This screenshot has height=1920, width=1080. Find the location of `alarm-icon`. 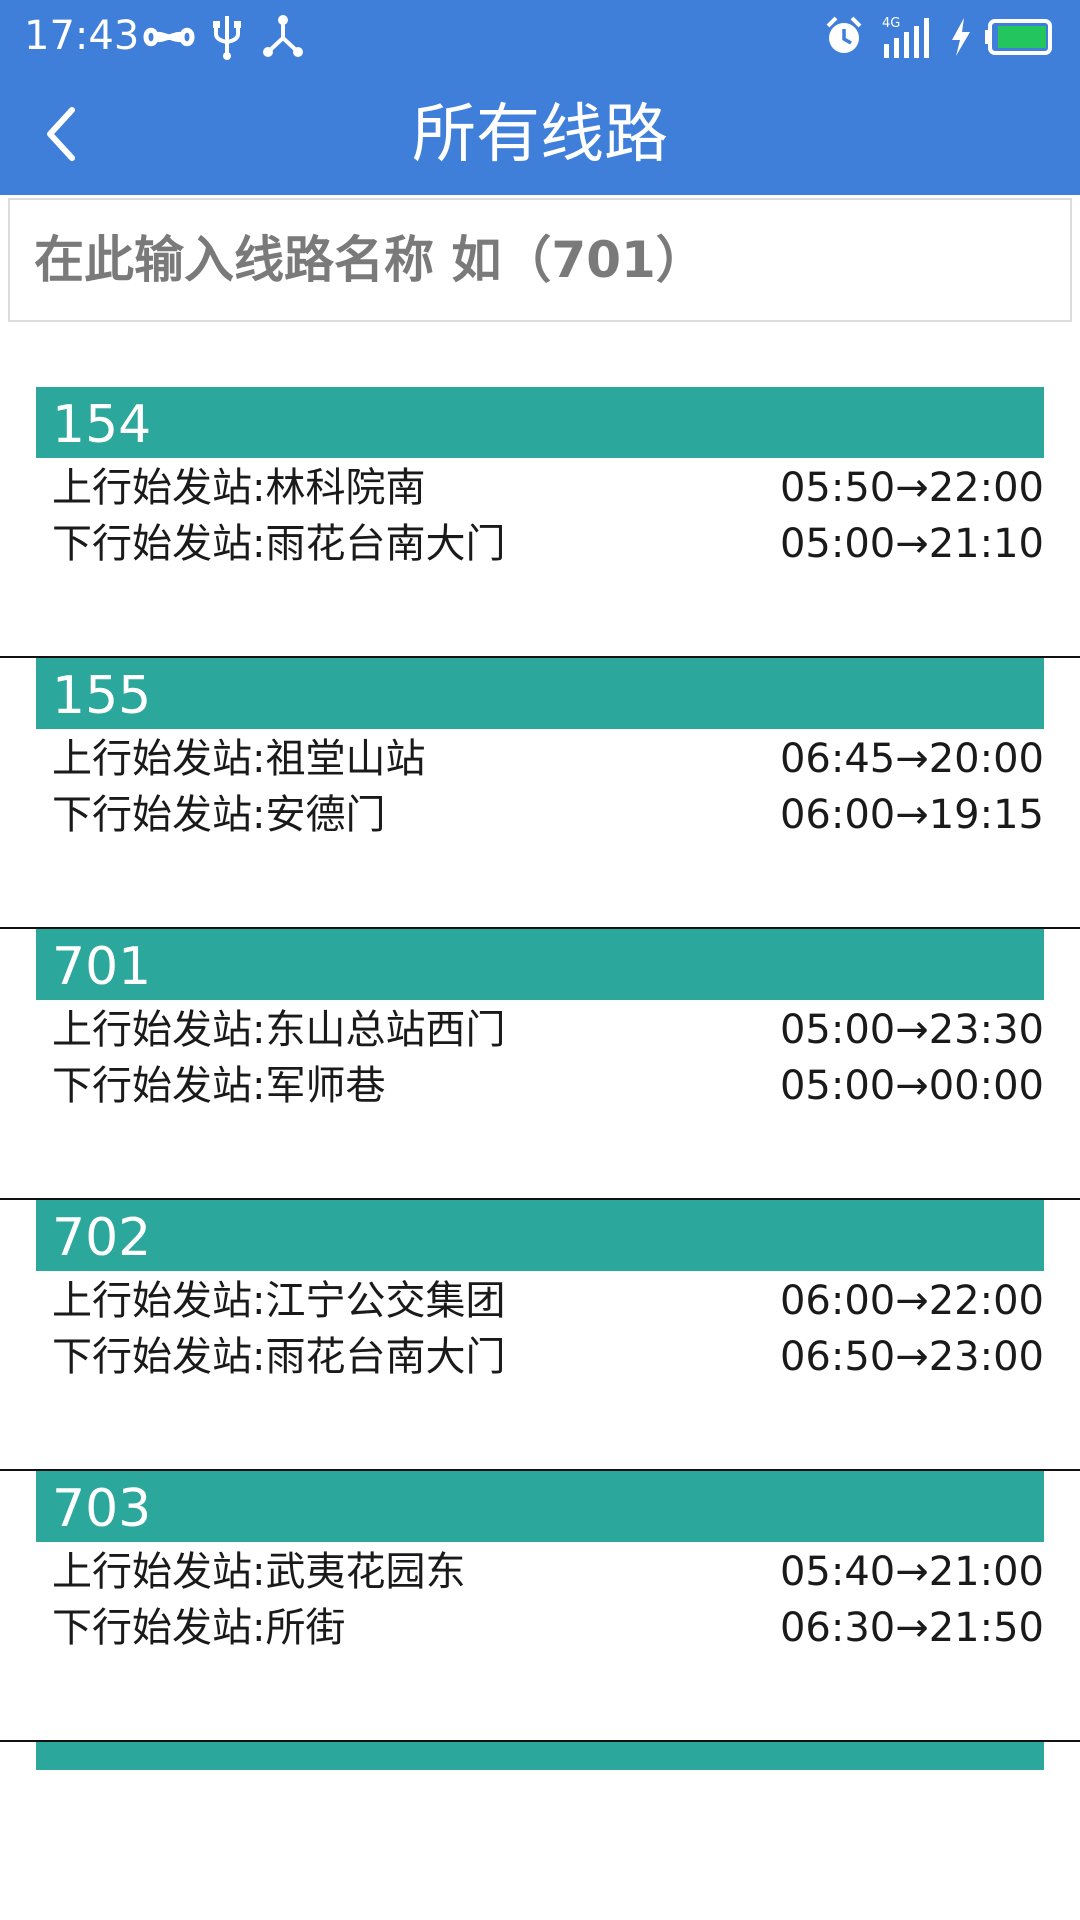

alarm-icon is located at coordinates (844, 34).